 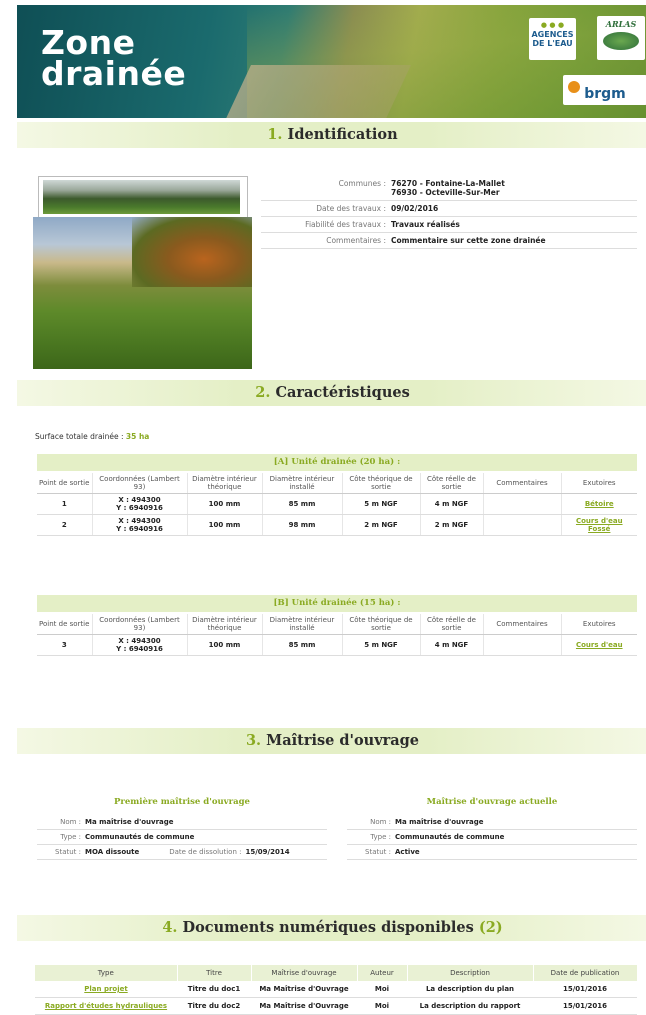 I want to click on section-header-documents: 4. Documents numériques disponibles (2), so click(x=331, y=928).